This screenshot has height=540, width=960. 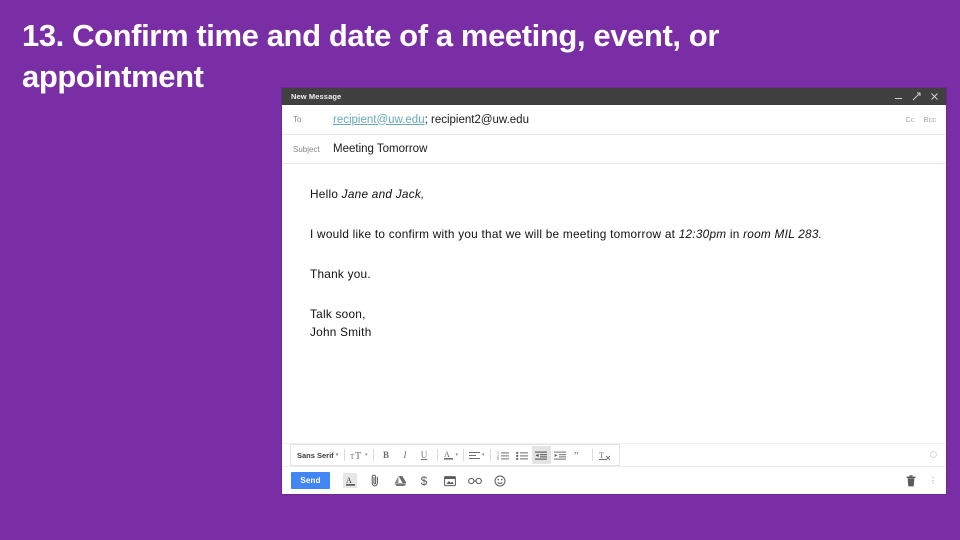 I want to click on compose-window-title: New Message, so click(x=316, y=96).